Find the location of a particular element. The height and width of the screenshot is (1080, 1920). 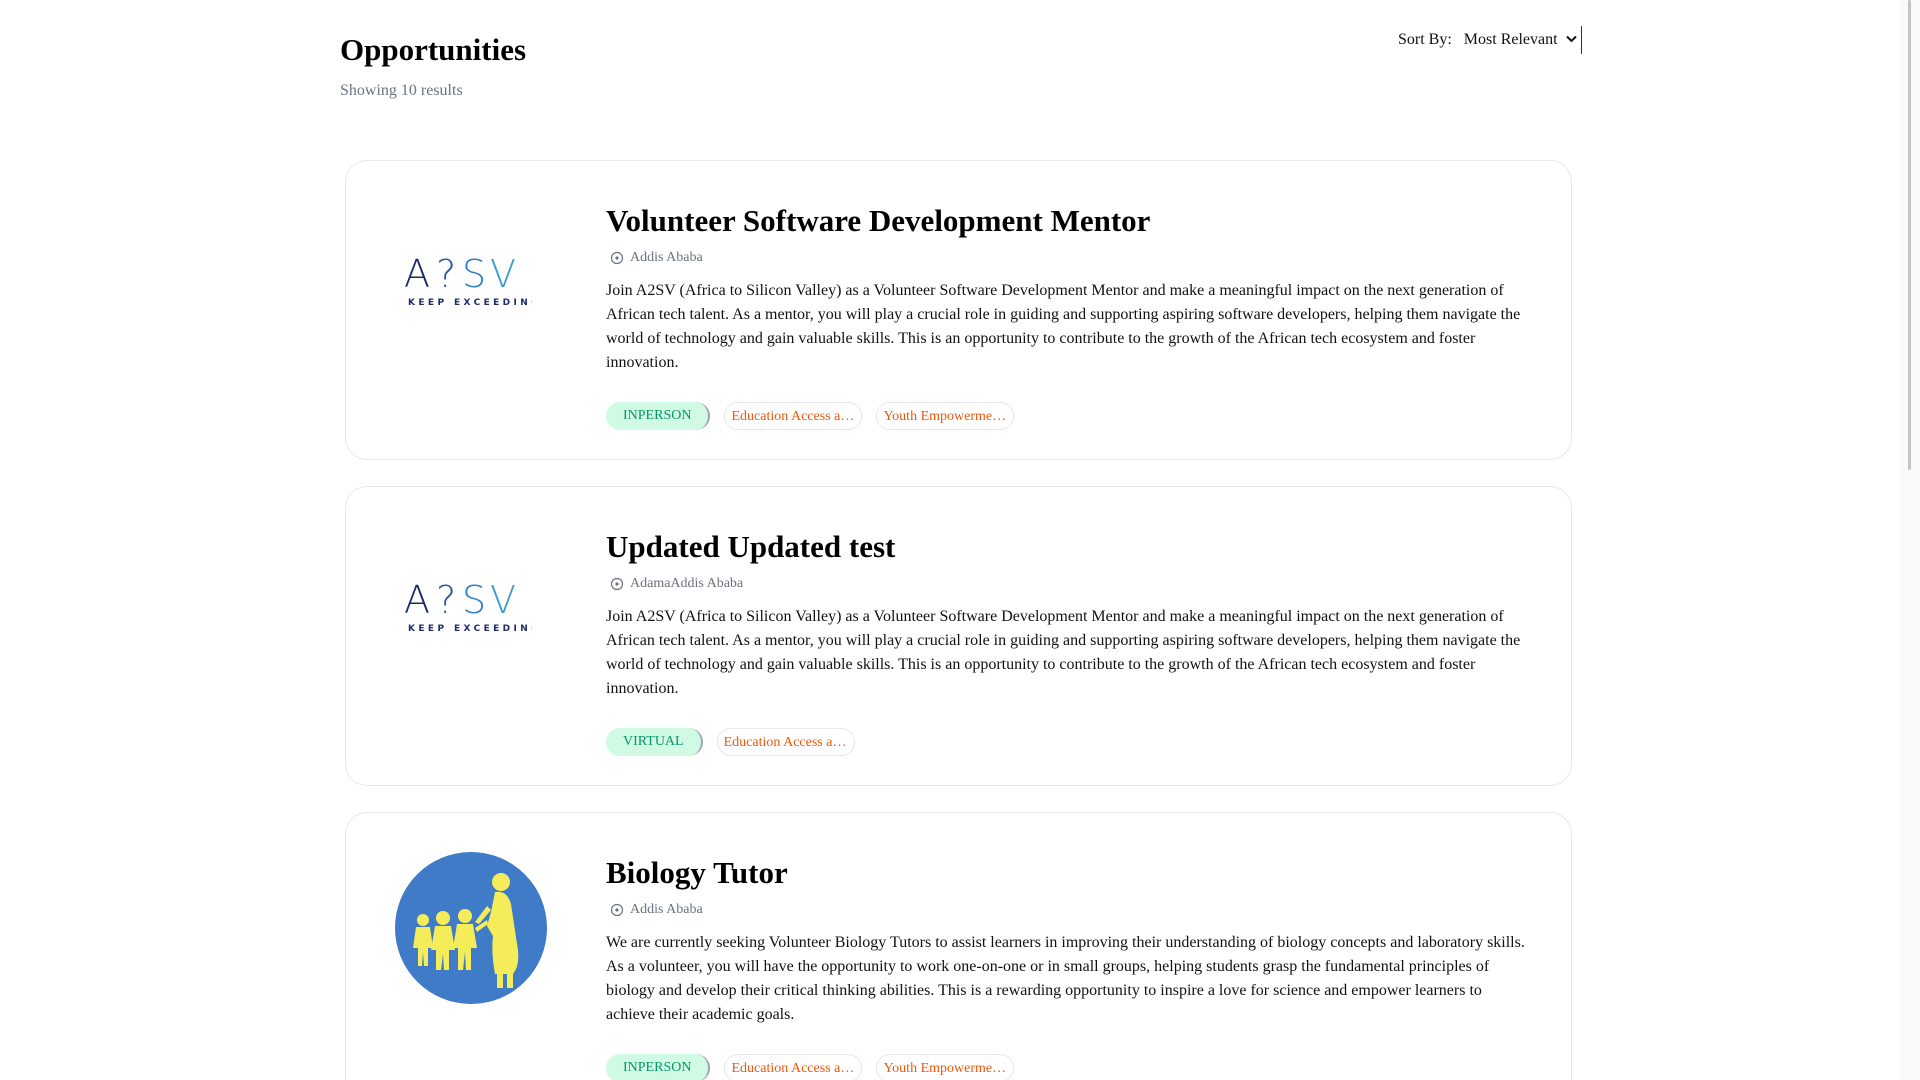

sort-control: Sort By: Most Relevant is located at coordinates (1490, 40).